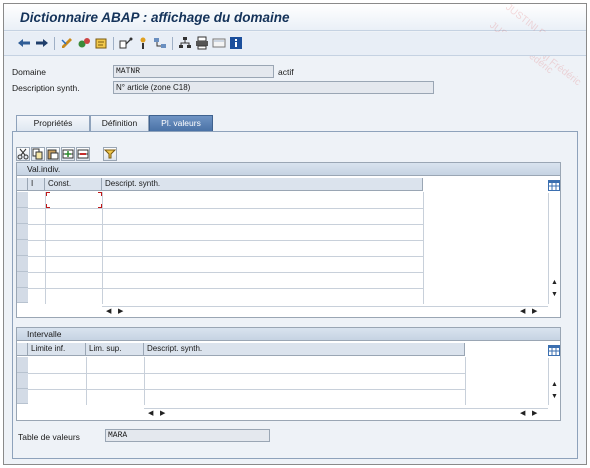 The height and width of the screenshot is (468, 590). Describe the element at coordinates (236, 43) in the screenshot. I see `info-icon` at that location.